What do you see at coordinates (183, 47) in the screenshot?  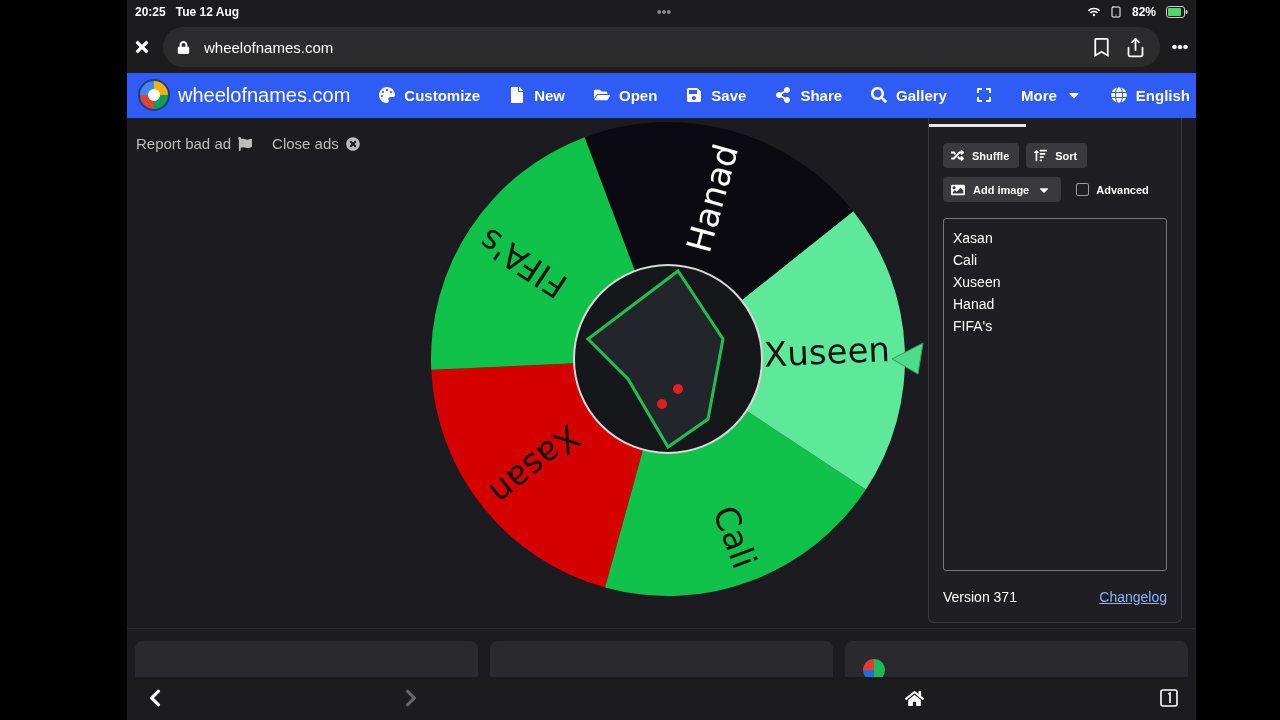 I see `lock-icon` at bounding box center [183, 47].